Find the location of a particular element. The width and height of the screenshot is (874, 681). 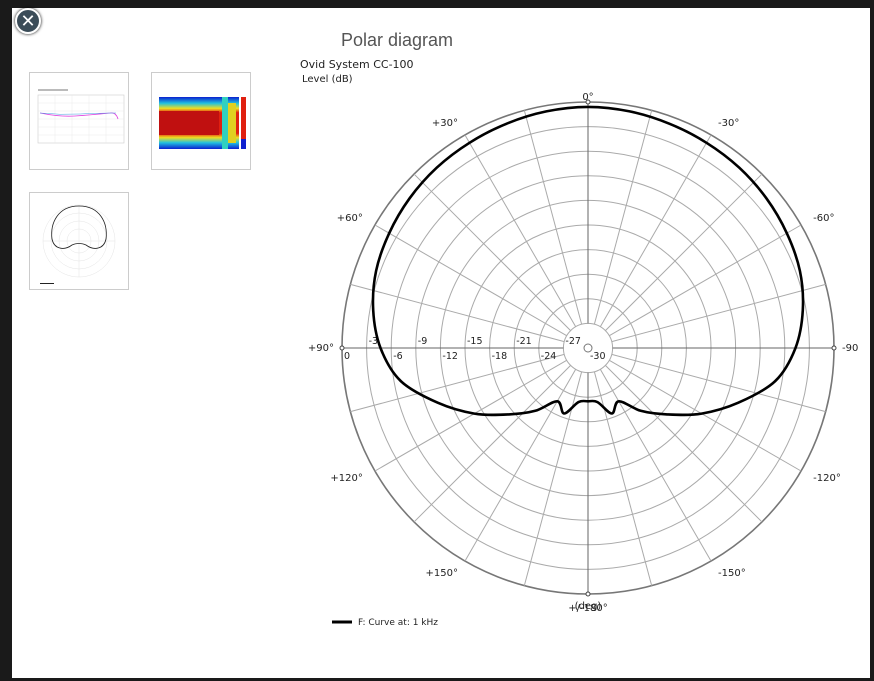

radial-tick-label: -30 is located at coordinates (598, 356).